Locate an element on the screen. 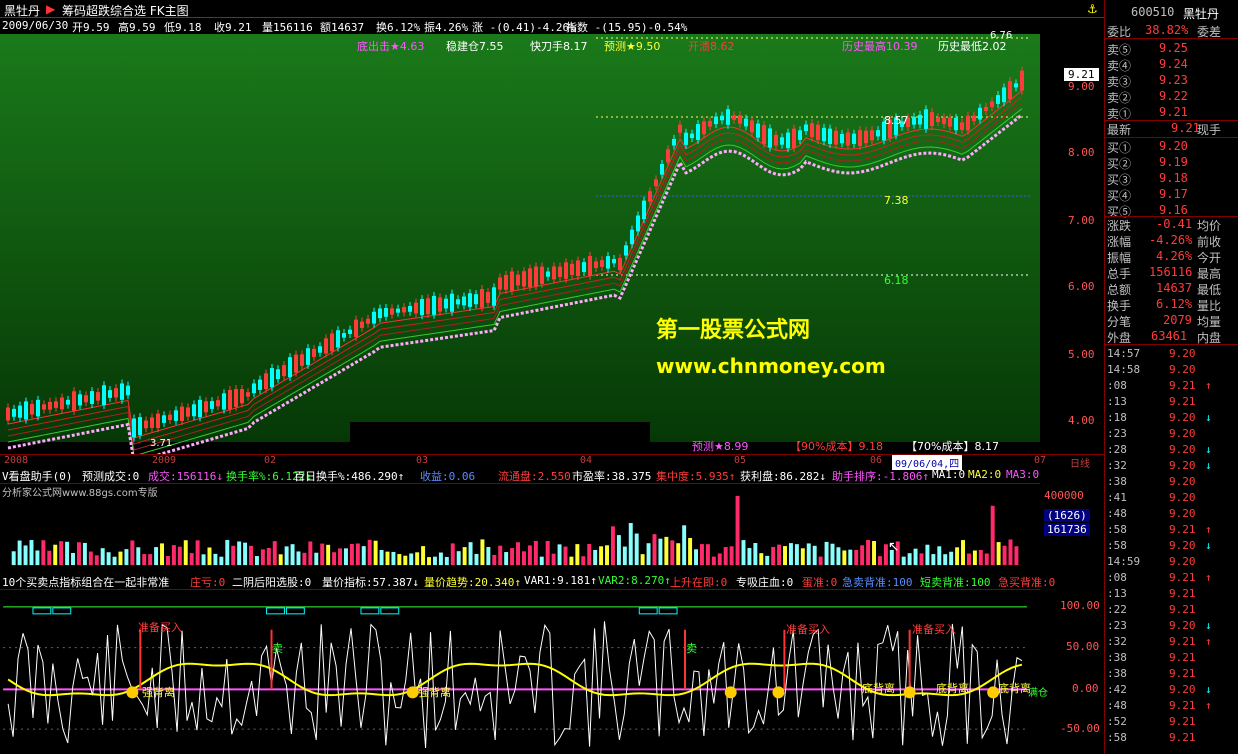 This screenshot has height=754, width=1238. indicator-panel-title: 10个买卖点指标组合在一起非常准 is located at coordinates (85, 582).